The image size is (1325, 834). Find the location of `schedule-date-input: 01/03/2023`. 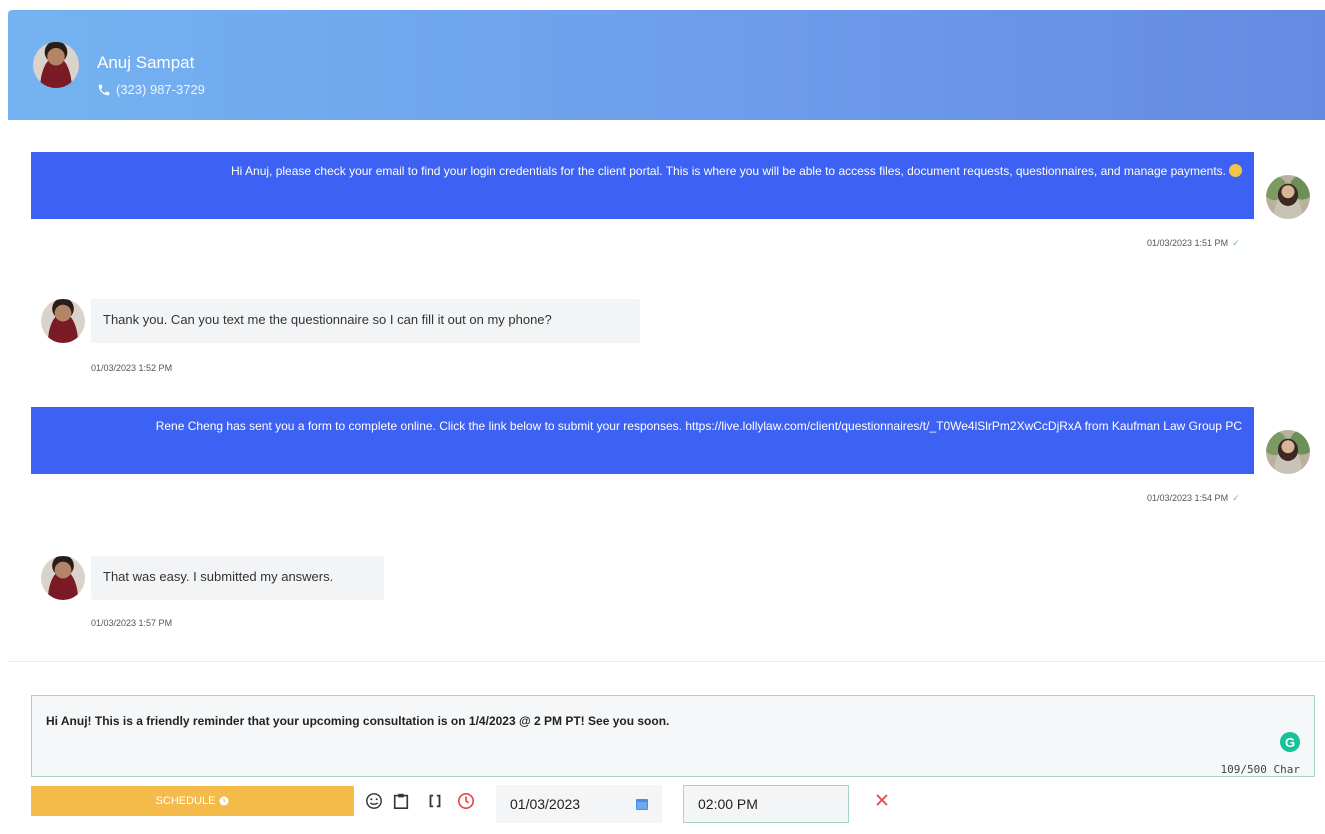

schedule-date-input: 01/03/2023 is located at coordinates (579, 804).